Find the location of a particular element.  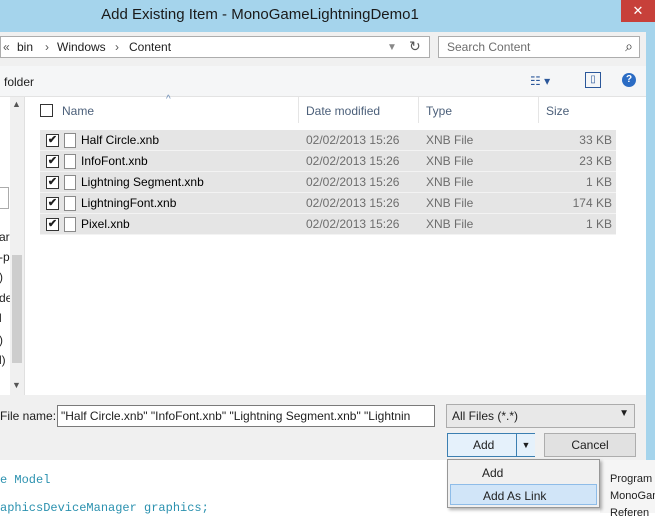

solution-item: Referen is located at coordinates (629, 513).